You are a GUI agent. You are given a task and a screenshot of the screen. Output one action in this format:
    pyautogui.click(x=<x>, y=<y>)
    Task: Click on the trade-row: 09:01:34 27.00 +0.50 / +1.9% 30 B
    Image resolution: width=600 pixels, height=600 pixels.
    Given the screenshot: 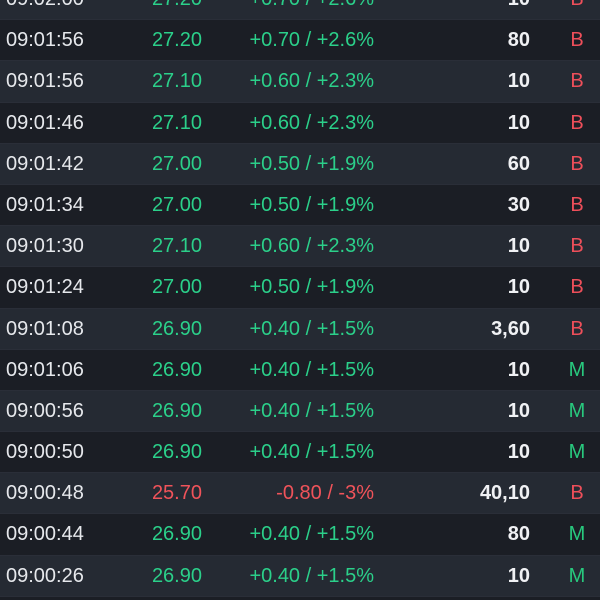 What is the action you would take?
    pyautogui.click(x=300, y=205)
    